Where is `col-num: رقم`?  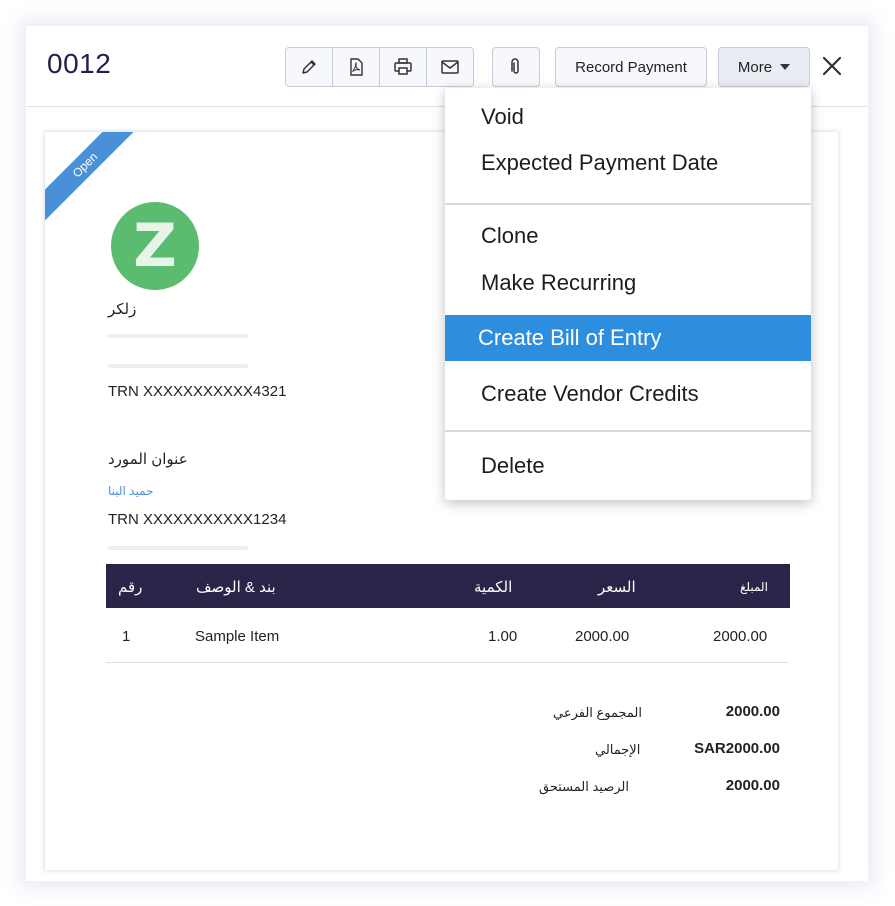 col-num: رقم is located at coordinates (130, 587).